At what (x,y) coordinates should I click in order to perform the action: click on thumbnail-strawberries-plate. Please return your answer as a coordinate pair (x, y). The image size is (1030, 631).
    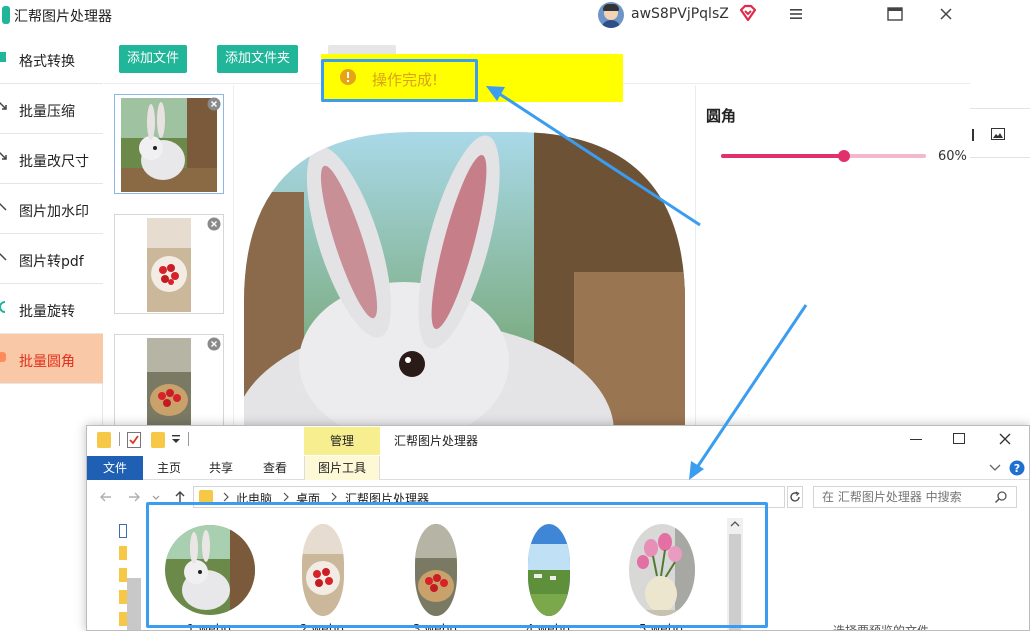
    Looking at the image, I should click on (169, 264).